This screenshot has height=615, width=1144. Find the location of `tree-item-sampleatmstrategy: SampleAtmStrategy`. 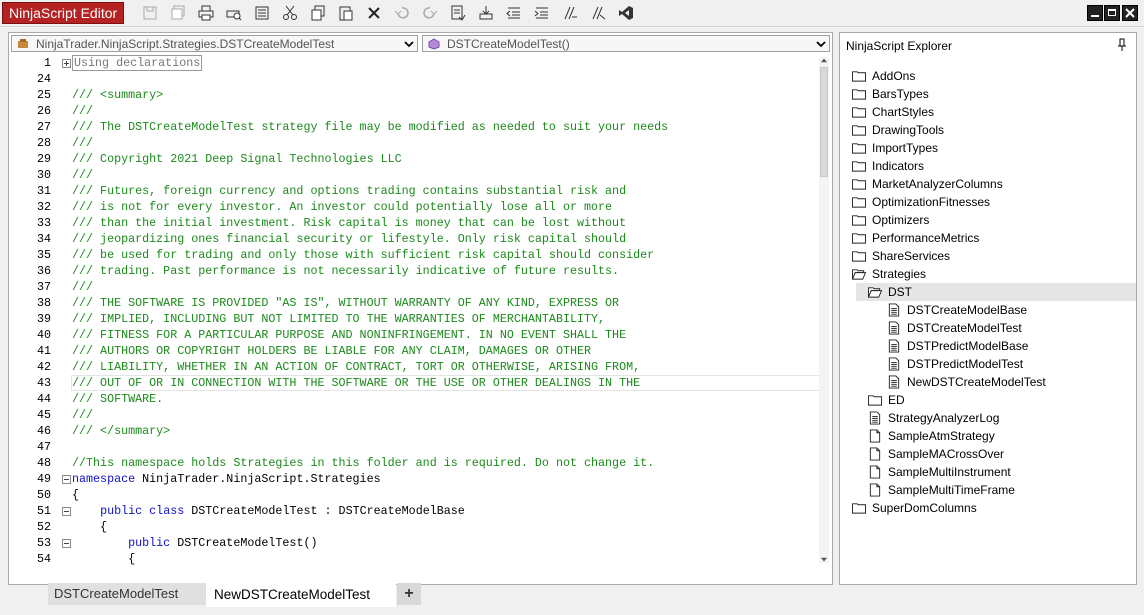

tree-item-sampleatmstrategy: SampleAtmStrategy is located at coordinates (997, 436).